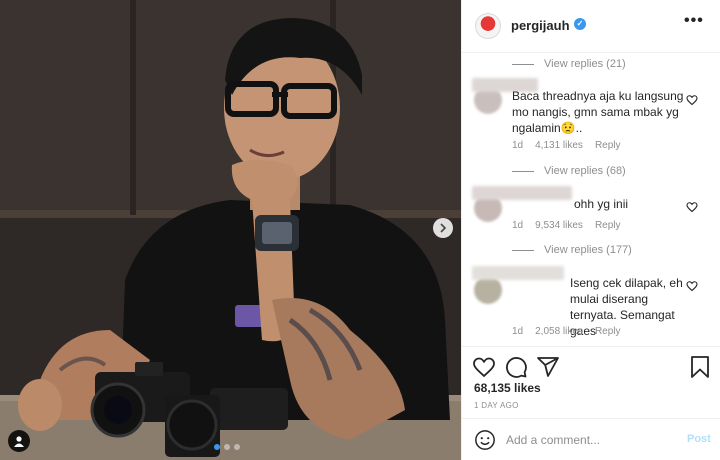 This screenshot has height=460, width=720. I want to click on heart-icon, so click(484, 367).